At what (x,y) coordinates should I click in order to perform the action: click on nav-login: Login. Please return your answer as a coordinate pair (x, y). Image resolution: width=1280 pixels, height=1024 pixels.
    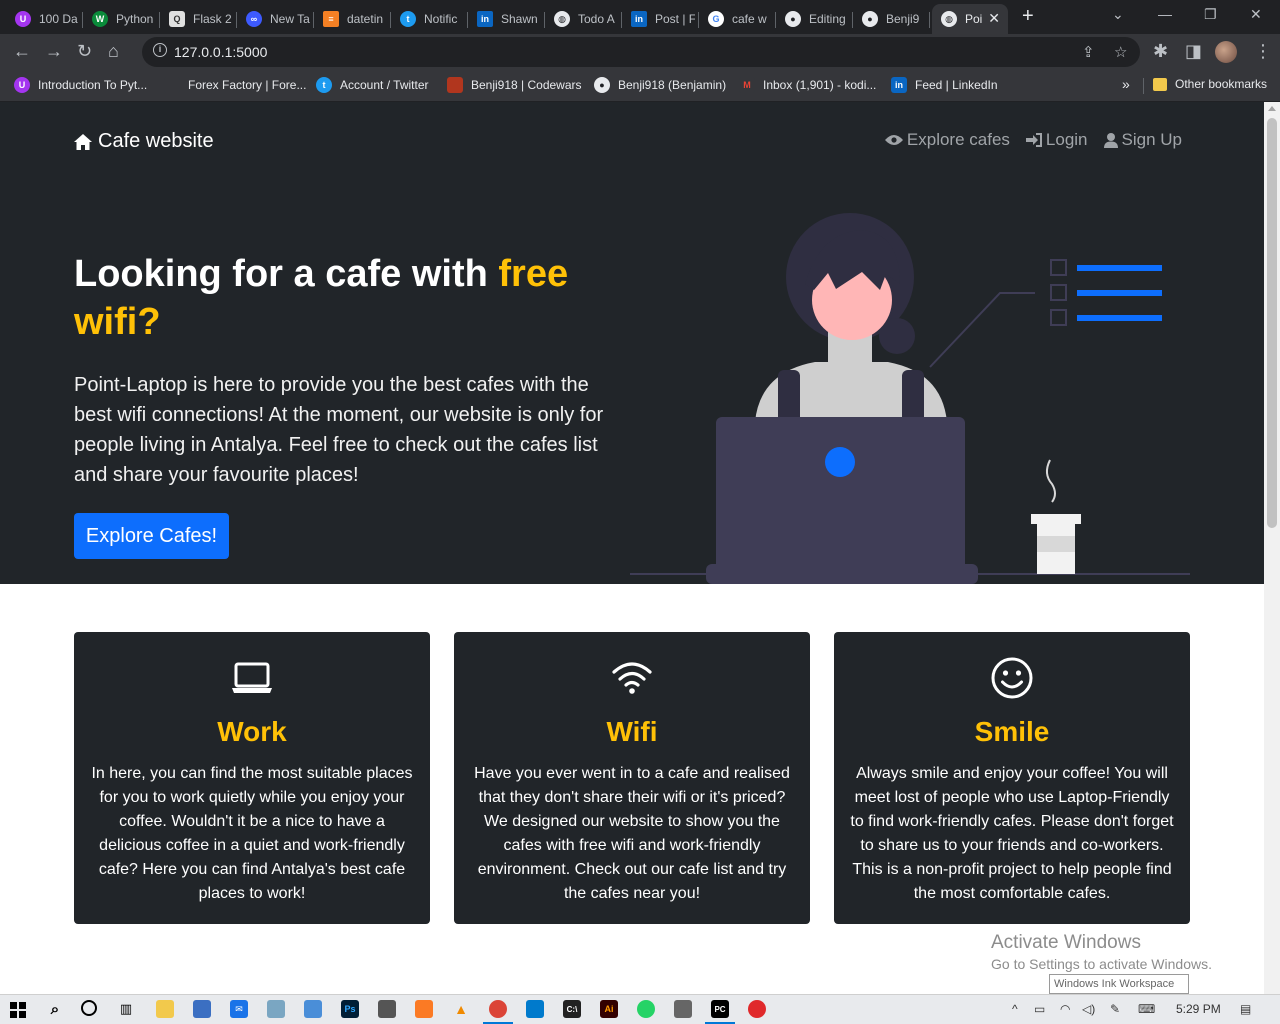
    Looking at the image, I should click on (1056, 140).